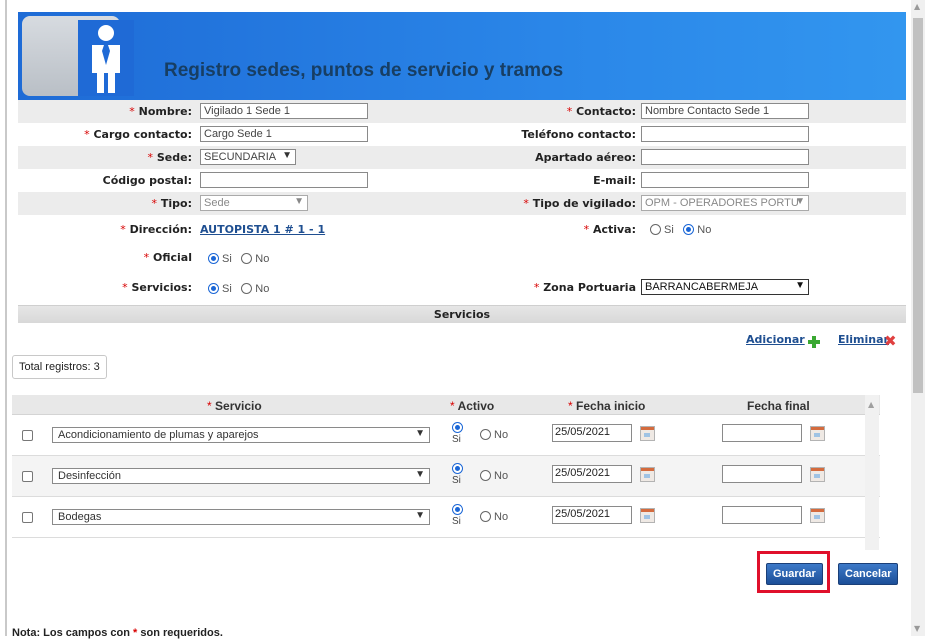 Image resolution: width=925 pixels, height=639 pixels. What do you see at coordinates (59, 367) in the screenshot?
I see `total-registros: Total registros: 3` at bounding box center [59, 367].